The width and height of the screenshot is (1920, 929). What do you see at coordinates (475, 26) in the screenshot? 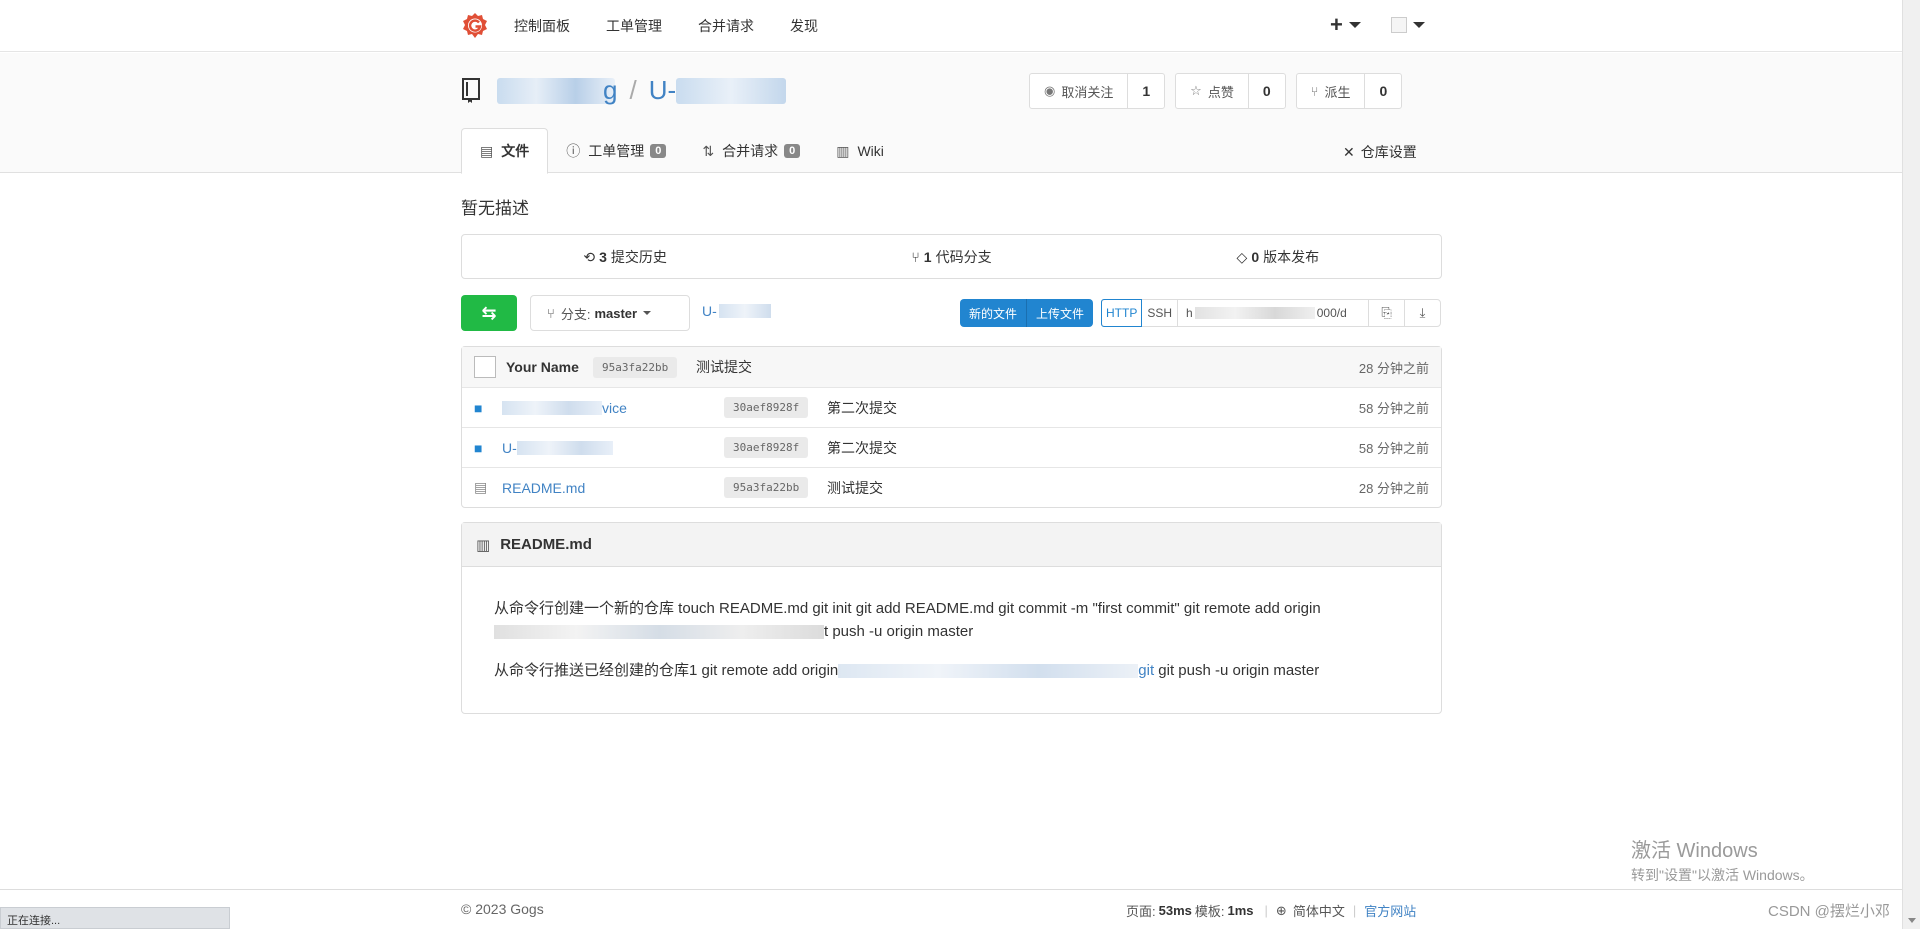
I see `gogs-logo-icon` at bounding box center [475, 26].